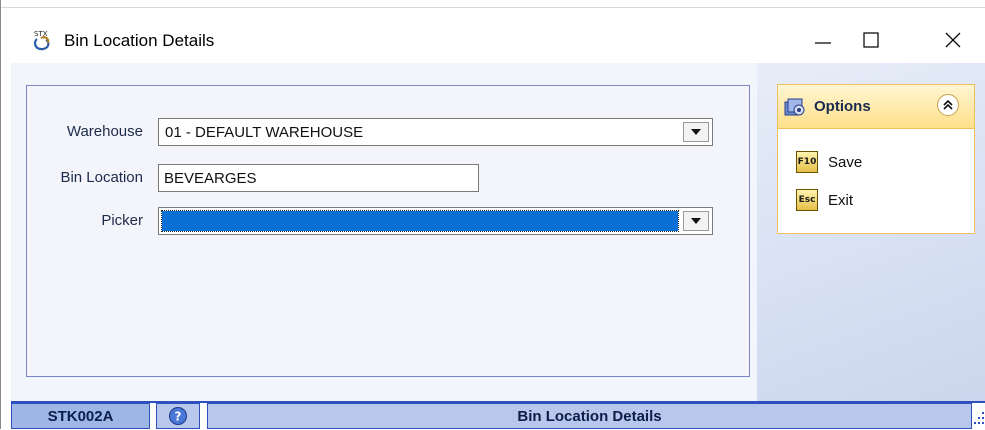 The width and height of the screenshot is (985, 430). Describe the element at coordinates (80, 416) in the screenshot. I see `screen-code: STK002A` at that location.